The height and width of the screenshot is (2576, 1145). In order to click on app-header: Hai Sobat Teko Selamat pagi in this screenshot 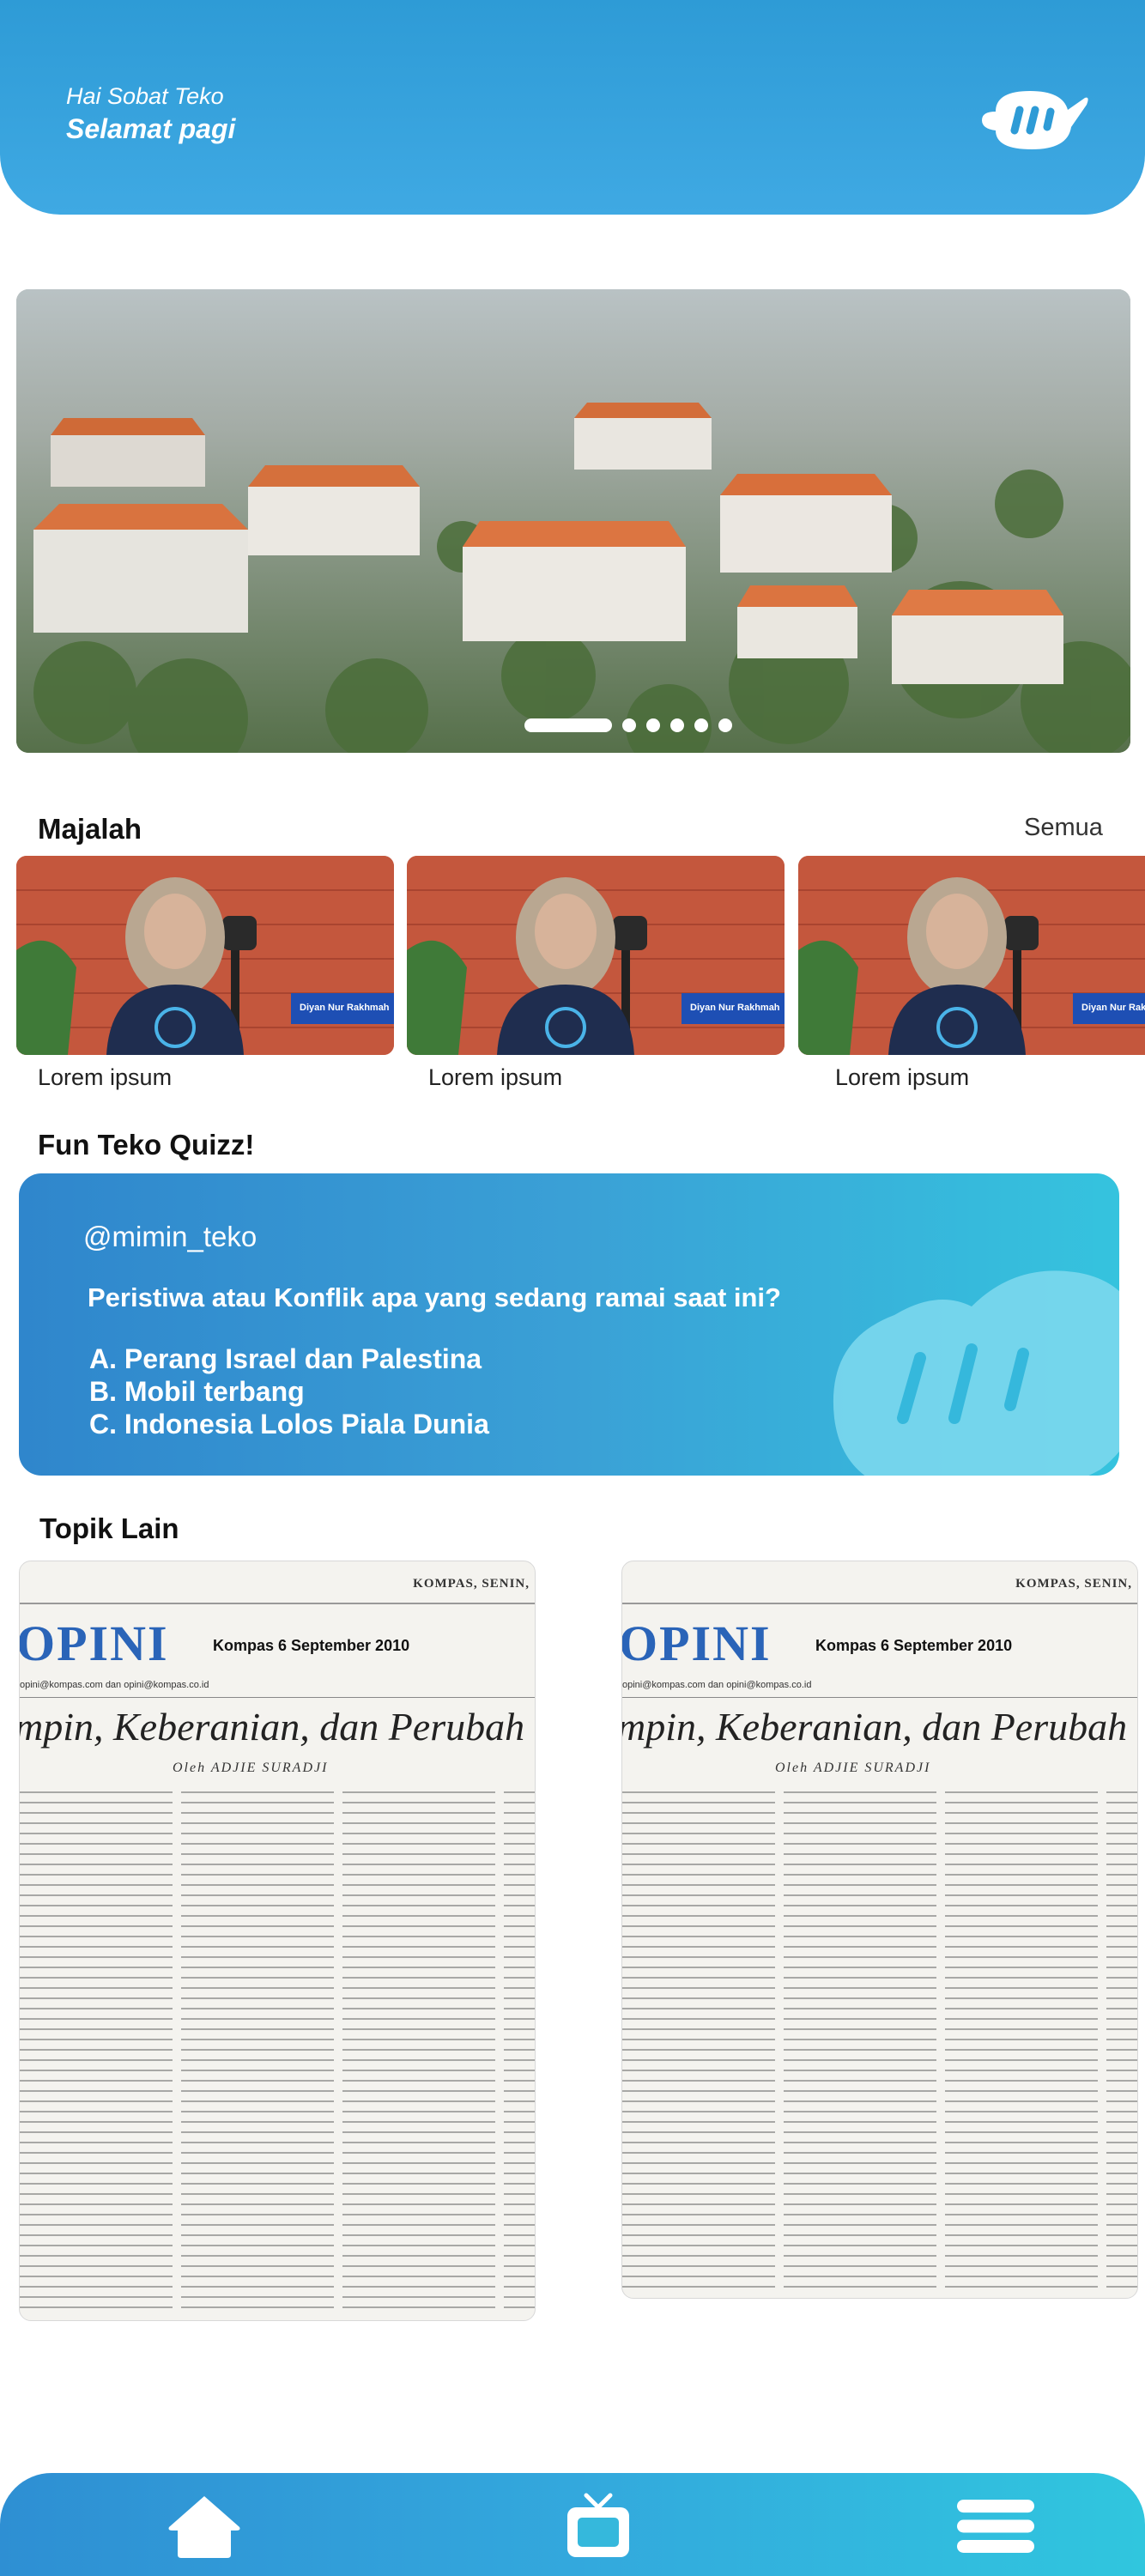, I will do `click(572, 107)`.